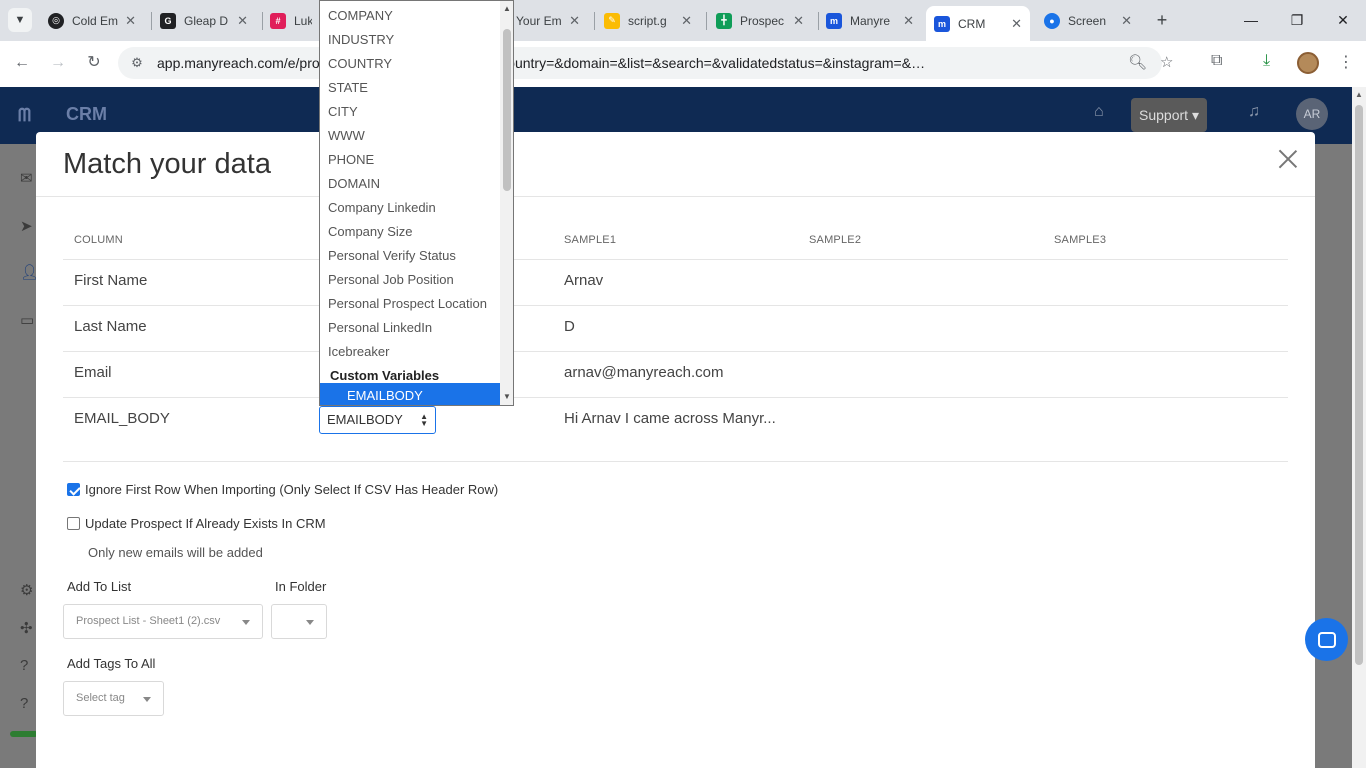 Image resolution: width=1366 pixels, height=768 pixels. What do you see at coordinates (410, 87) in the screenshot?
I see `dropdown-option: STATE` at bounding box center [410, 87].